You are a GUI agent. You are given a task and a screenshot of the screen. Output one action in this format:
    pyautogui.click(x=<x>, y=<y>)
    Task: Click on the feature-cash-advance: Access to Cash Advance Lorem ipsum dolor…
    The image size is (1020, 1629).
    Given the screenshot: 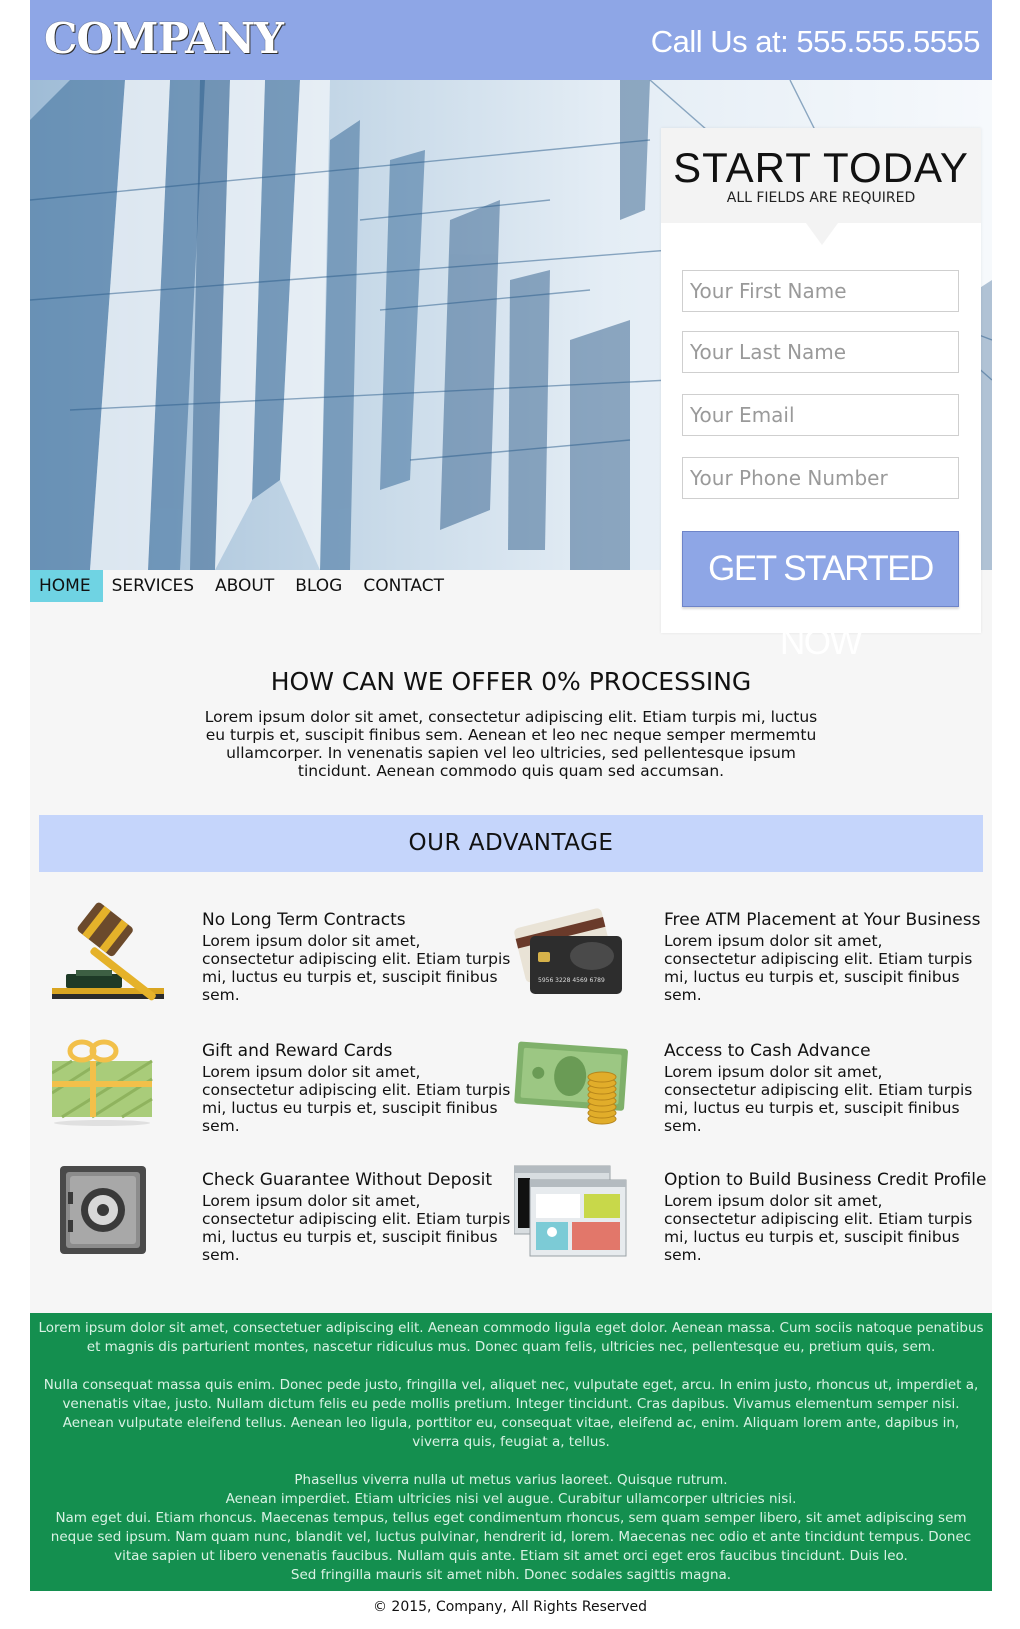 What is the action you would take?
    pyautogui.click(x=743, y=1088)
    